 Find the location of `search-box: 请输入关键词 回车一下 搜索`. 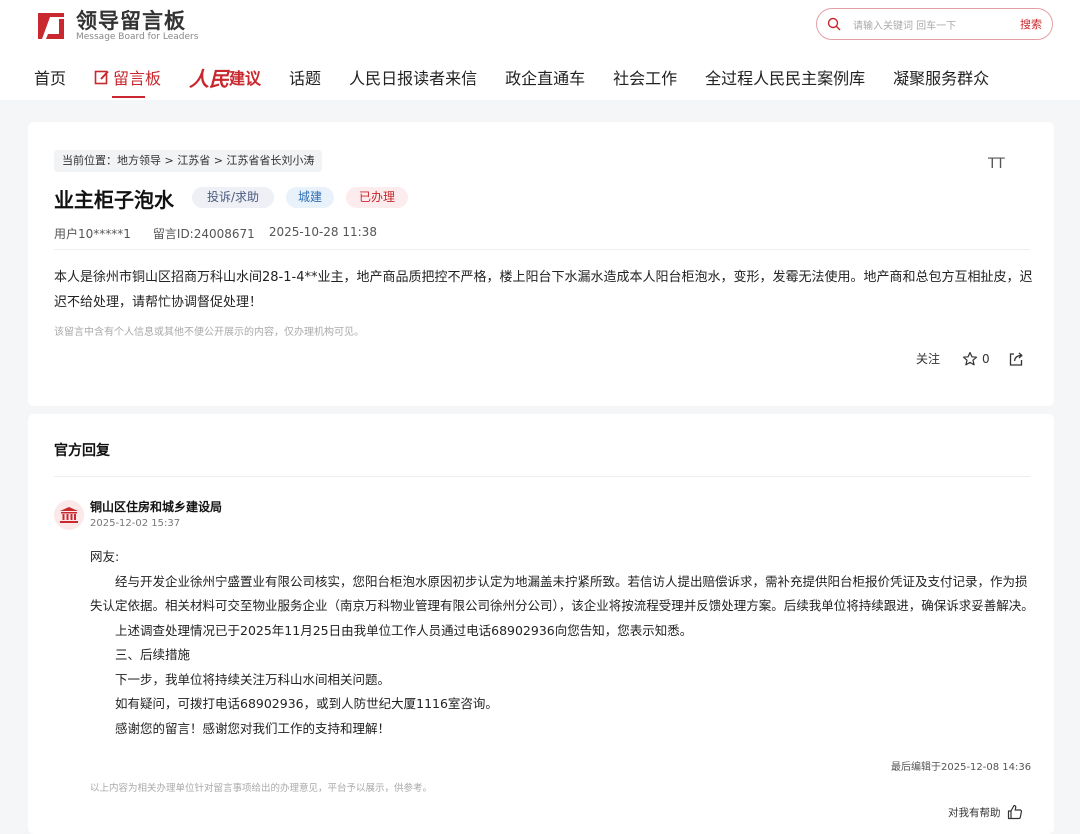

search-box: 请输入关键词 回车一下 搜索 is located at coordinates (934, 24).